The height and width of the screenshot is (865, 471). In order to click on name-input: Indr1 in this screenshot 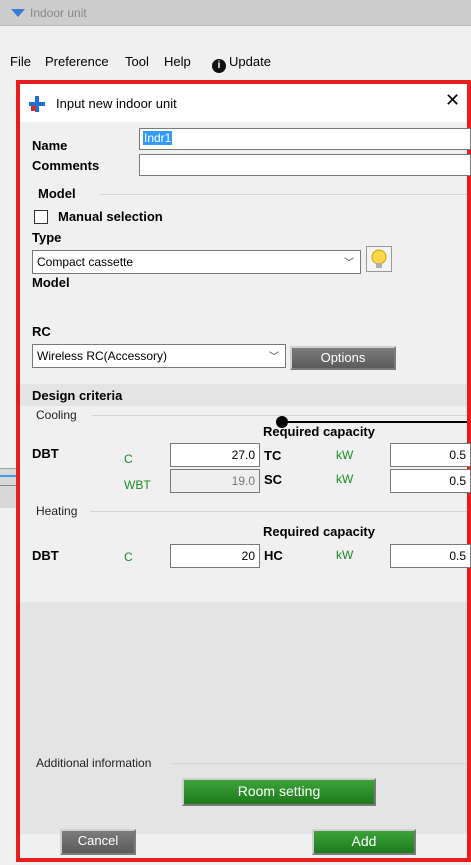, I will do `click(305, 139)`.